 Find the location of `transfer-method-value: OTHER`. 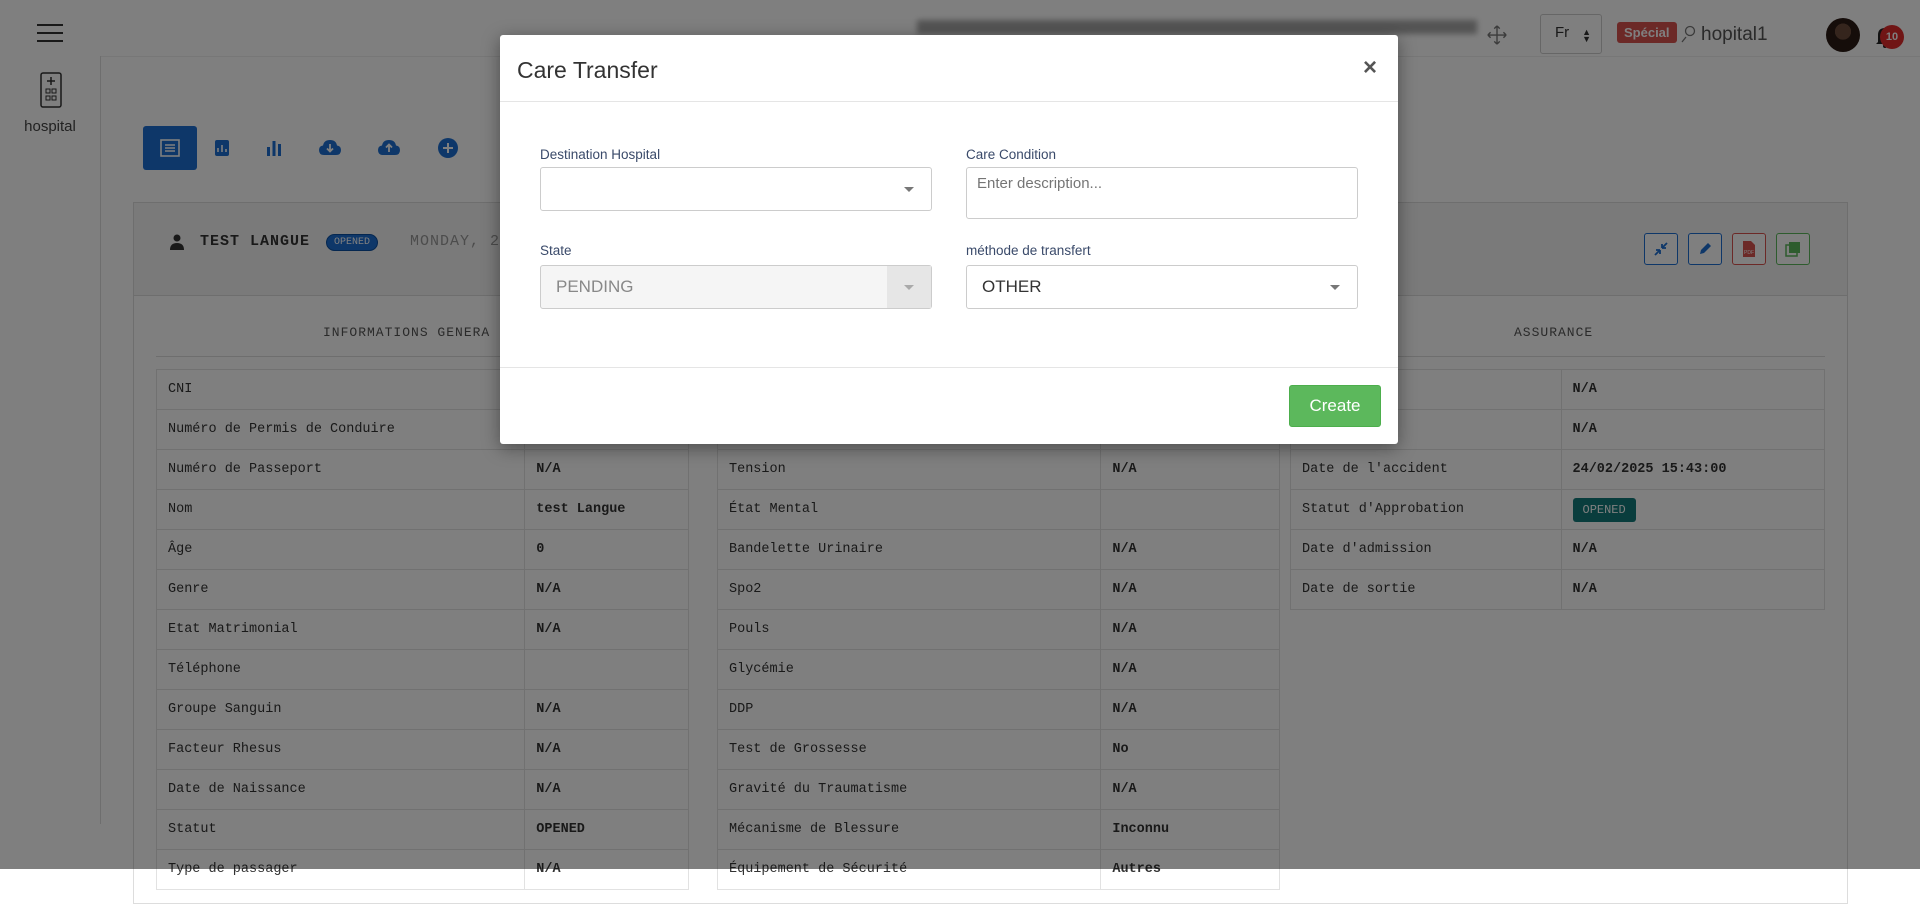

transfer-method-value: OTHER is located at coordinates (1012, 286).